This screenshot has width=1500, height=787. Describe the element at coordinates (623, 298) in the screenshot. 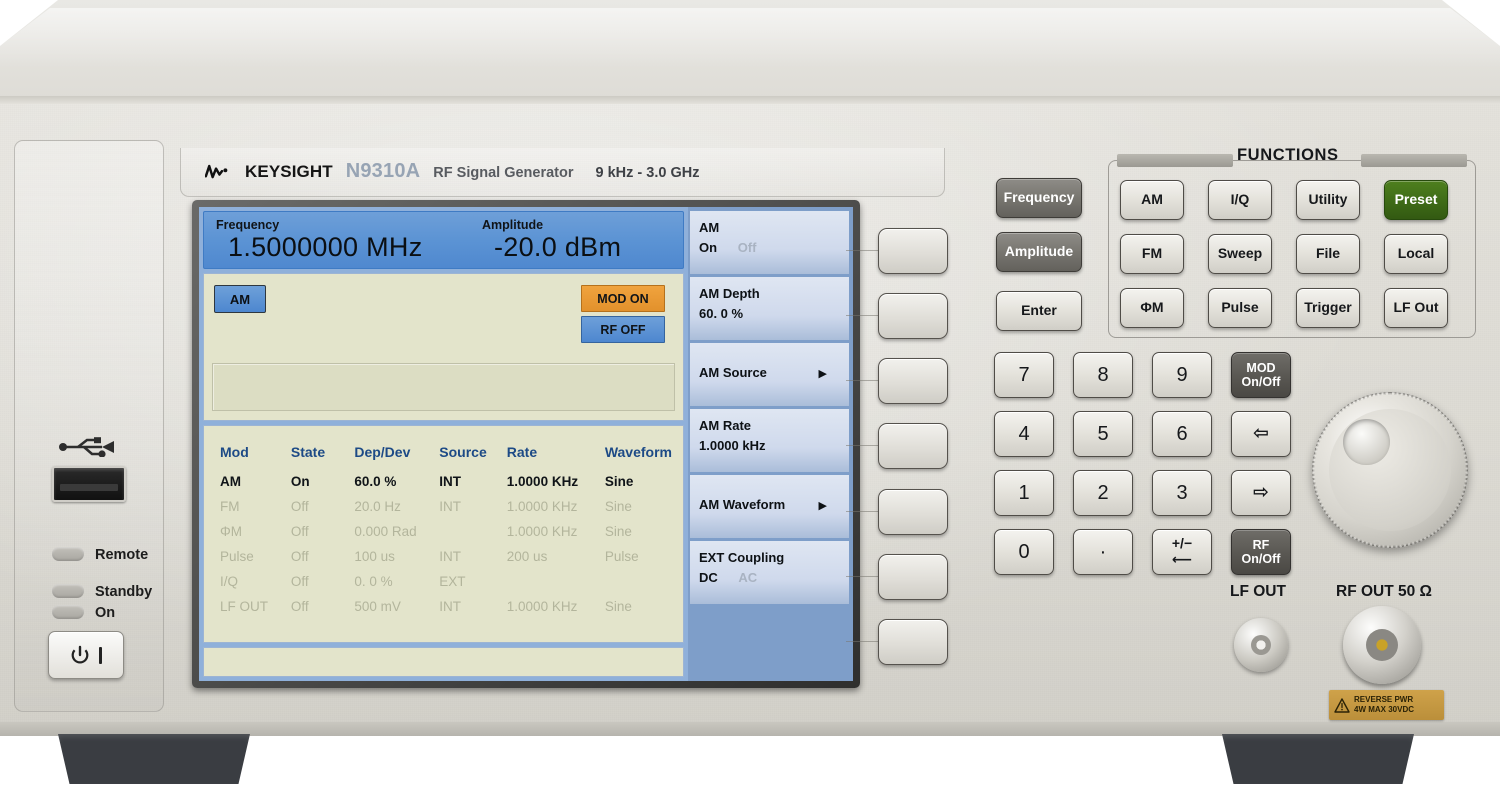

I see `mod-on-indicator: MOD ON` at that location.